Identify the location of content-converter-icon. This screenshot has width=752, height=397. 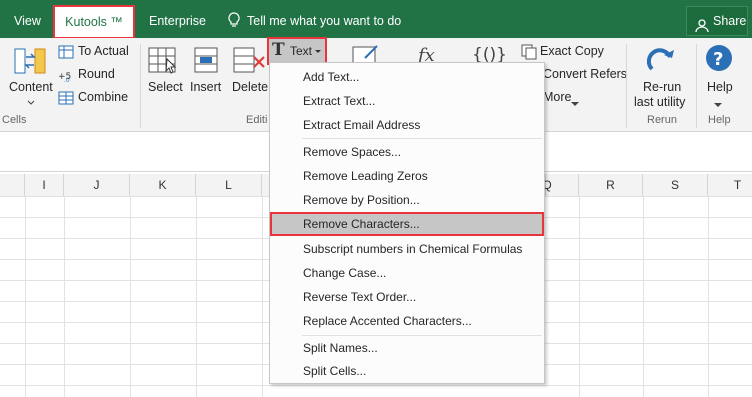
(30, 62).